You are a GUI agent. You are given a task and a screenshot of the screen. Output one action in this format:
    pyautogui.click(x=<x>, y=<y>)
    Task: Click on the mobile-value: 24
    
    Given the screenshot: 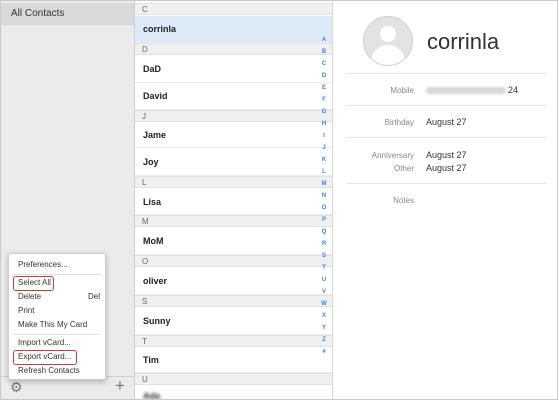 What is the action you would take?
    pyautogui.click(x=472, y=90)
    